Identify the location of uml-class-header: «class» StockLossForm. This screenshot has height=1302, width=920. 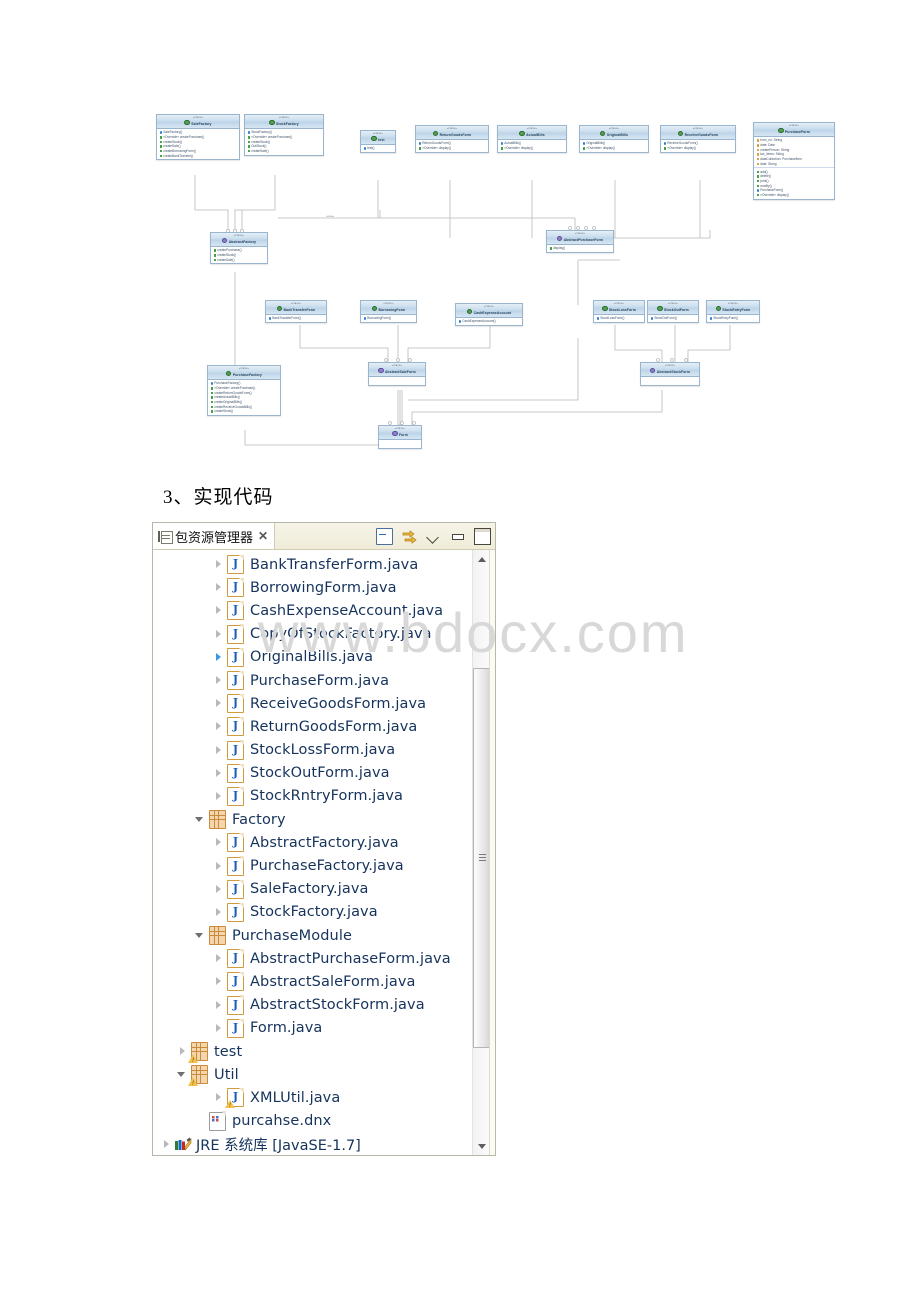
(619, 308).